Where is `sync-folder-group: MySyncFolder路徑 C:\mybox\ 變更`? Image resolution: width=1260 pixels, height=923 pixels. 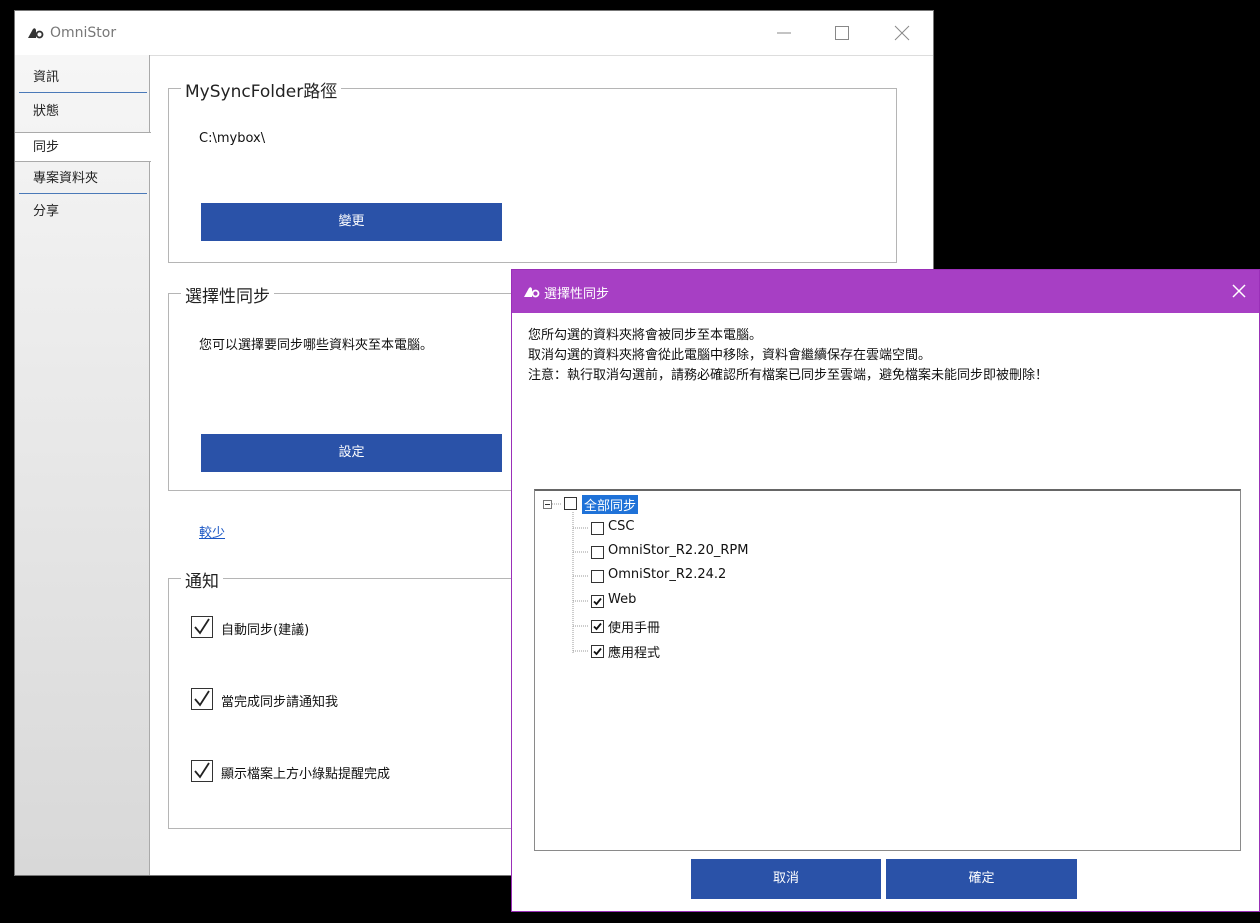
sync-folder-group: MySyncFolder路徑 C:\mybox\ 變更 is located at coordinates (532, 170).